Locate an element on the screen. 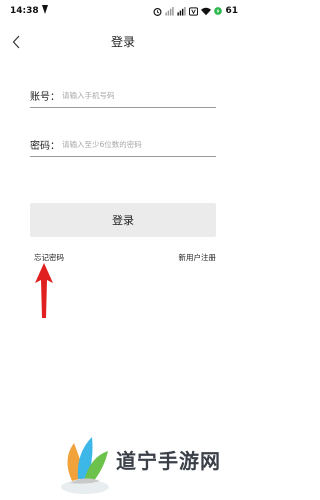 The image size is (320, 500). signal-off-icon is located at coordinates (170, 11).